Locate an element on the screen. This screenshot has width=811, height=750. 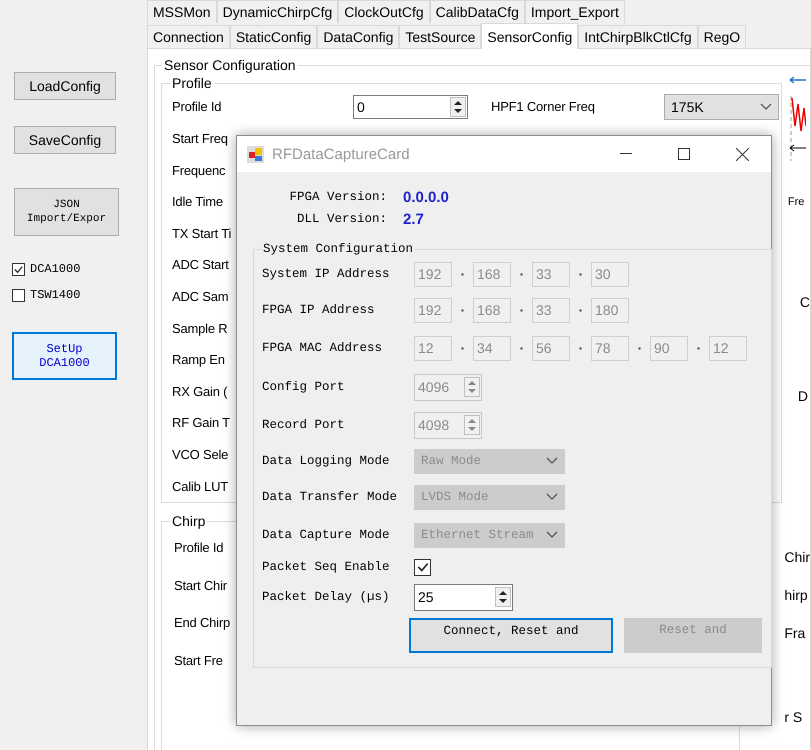
field-label: ADC Sam is located at coordinates (200, 296).